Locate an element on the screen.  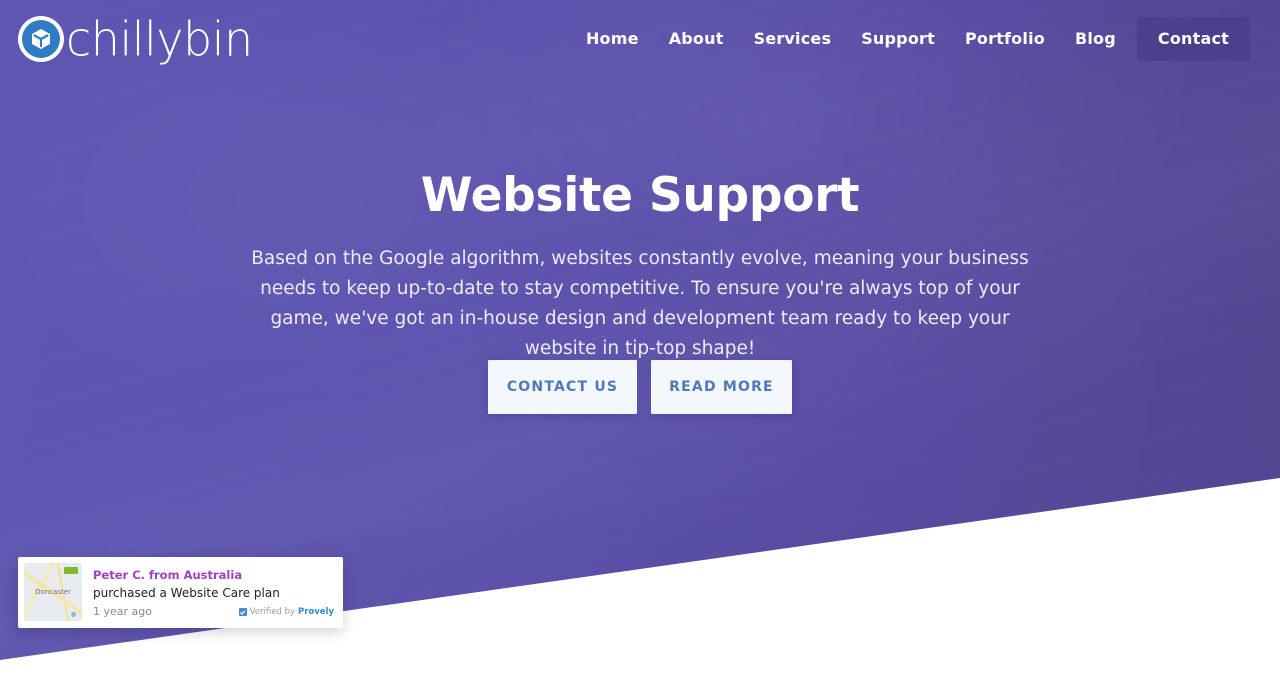
notification-time: 1 year ago is located at coordinates (122, 611).